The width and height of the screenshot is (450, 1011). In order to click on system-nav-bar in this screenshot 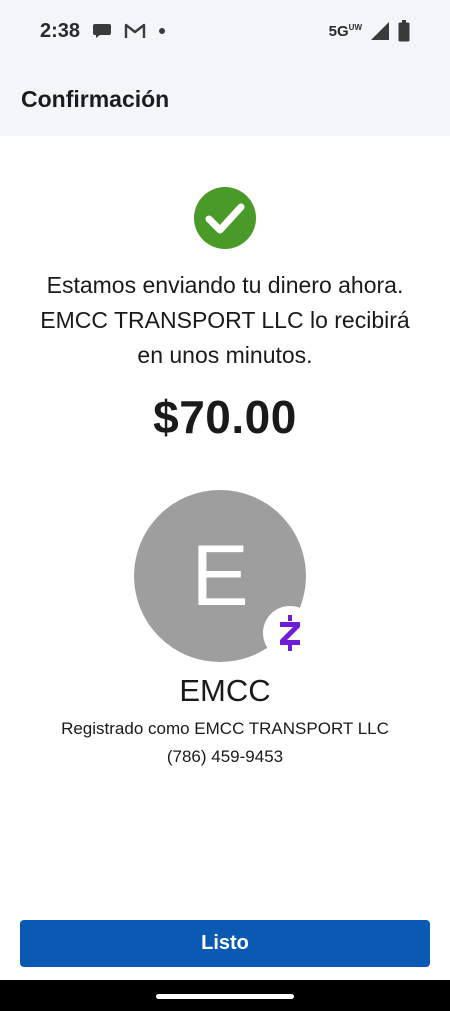, I will do `click(225, 995)`.